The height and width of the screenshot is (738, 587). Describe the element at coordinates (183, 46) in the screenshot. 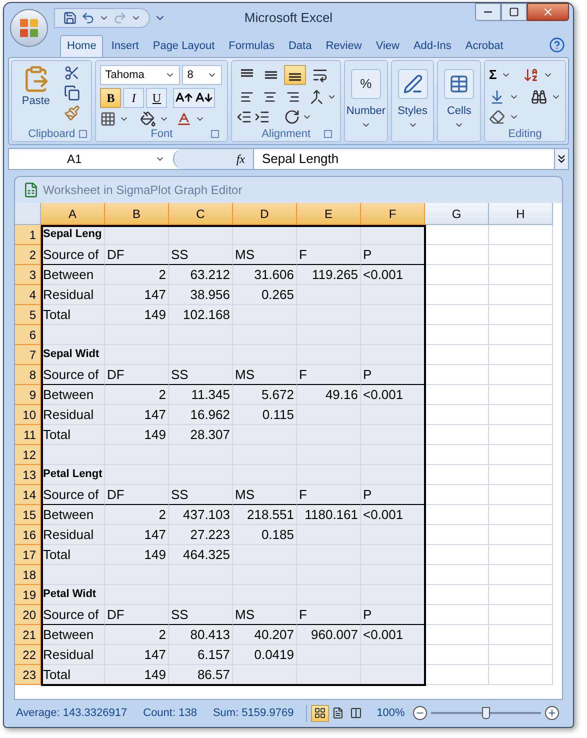

I see `ribbon-tab: Page Layout` at that location.